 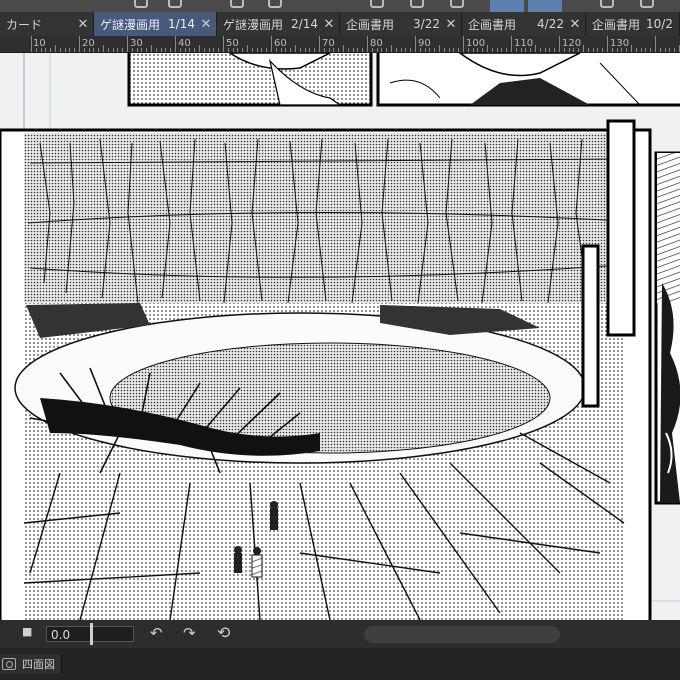 What do you see at coordinates (528, 80) in the screenshot?
I see `top-right-panel` at bounding box center [528, 80].